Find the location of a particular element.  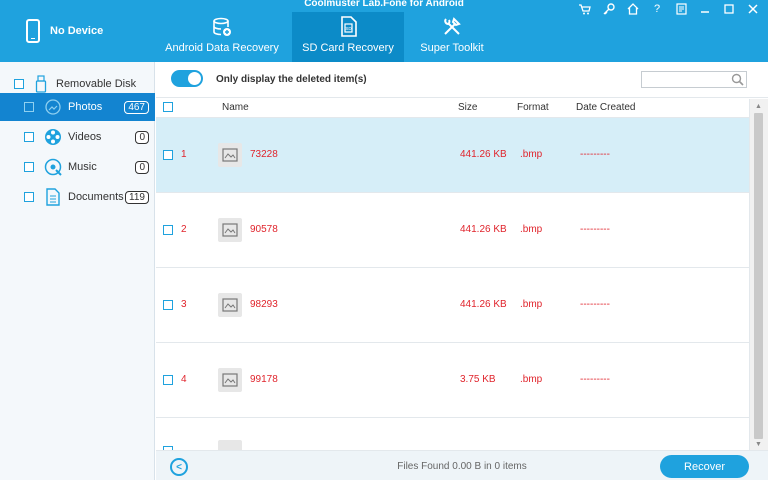

sidebar-item-label: Removable Disk is located at coordinates (96, 84).